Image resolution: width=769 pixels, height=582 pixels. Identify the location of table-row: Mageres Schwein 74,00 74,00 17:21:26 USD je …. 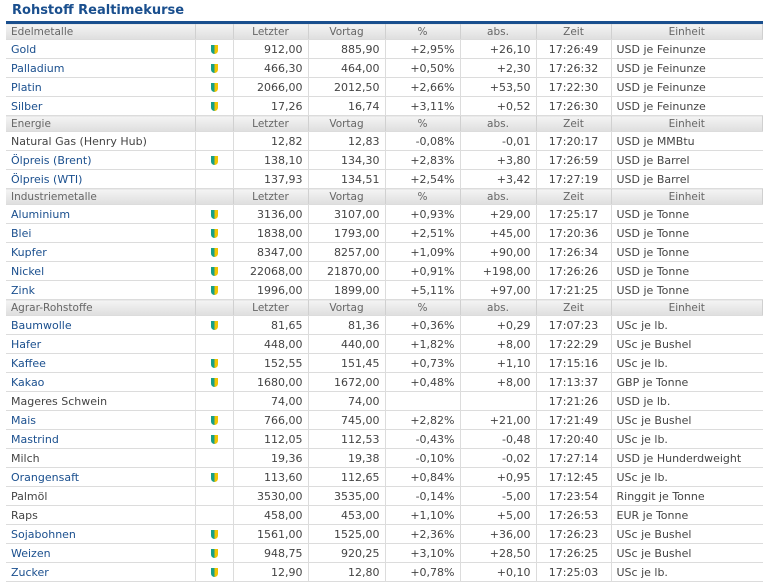
(384, 401).